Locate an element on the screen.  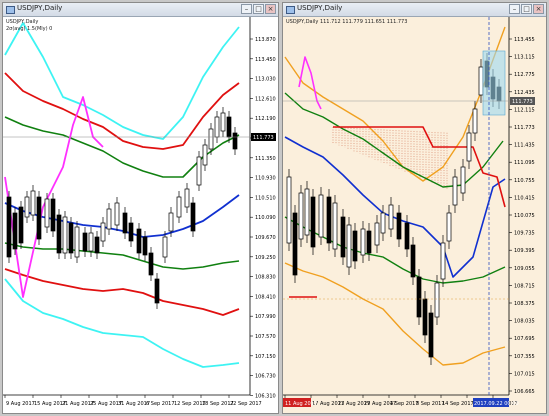
date-axis-label: 14 Sep 2017 is located at coordinates (458, 404).